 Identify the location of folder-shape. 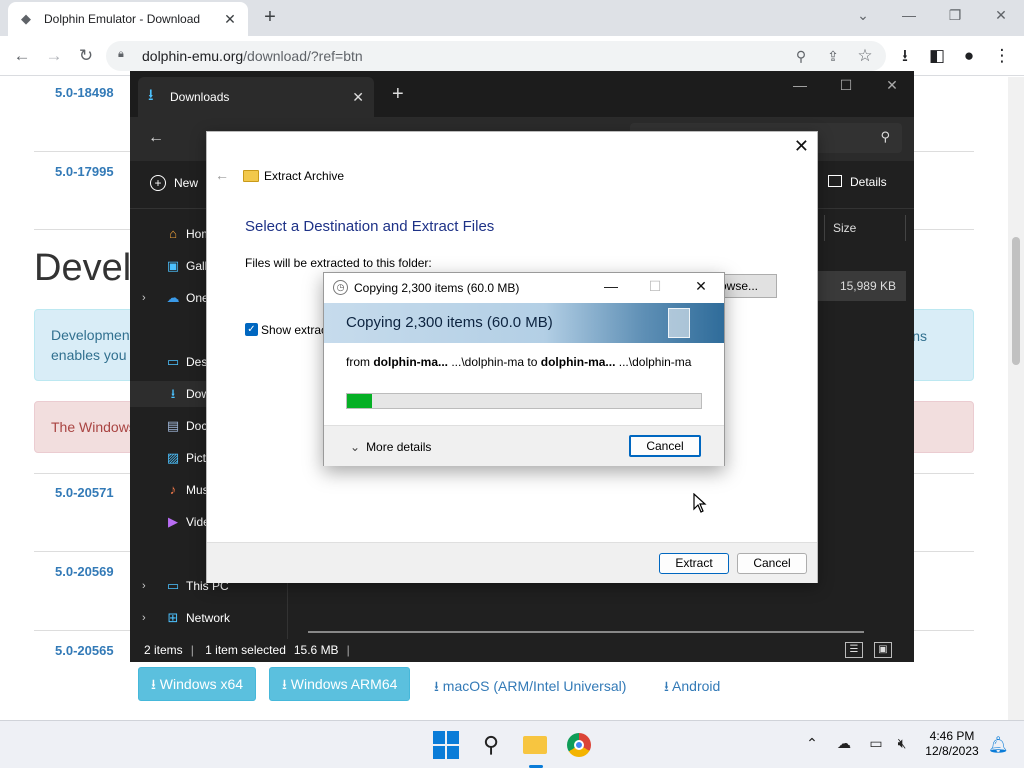
(535, 745).